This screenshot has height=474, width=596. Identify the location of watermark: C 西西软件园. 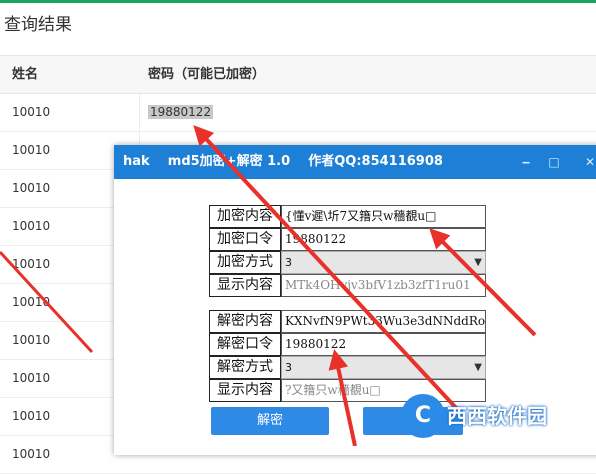
(491, 417).